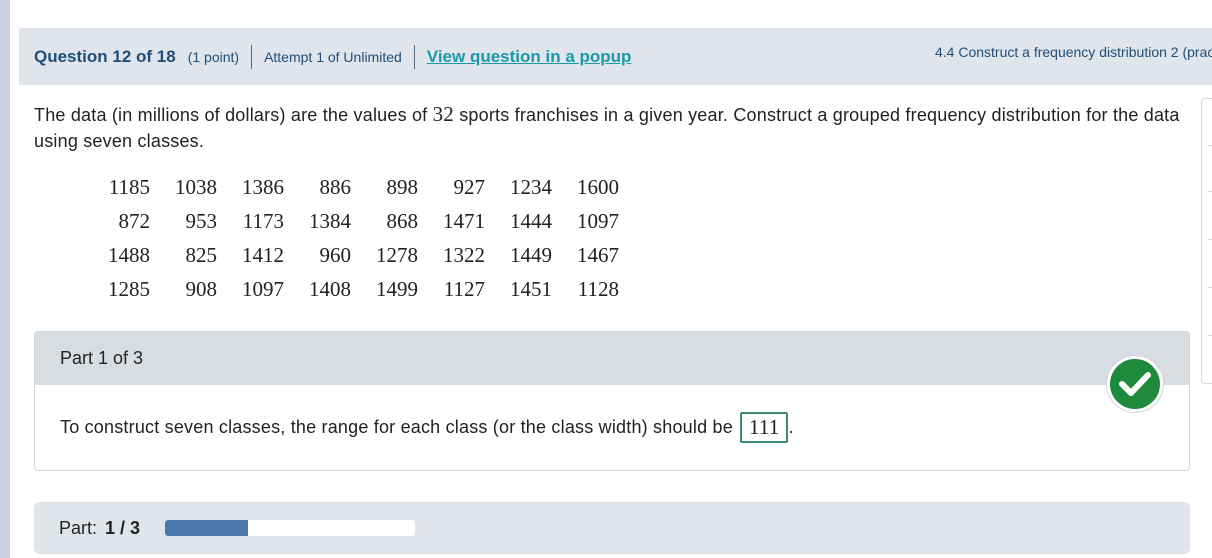 The width and height of the screenshot is (1212, 558). Describe the element at coordinates (612, 358) in the screenshot. I see `part-header: Part 1 of 3` at that location.